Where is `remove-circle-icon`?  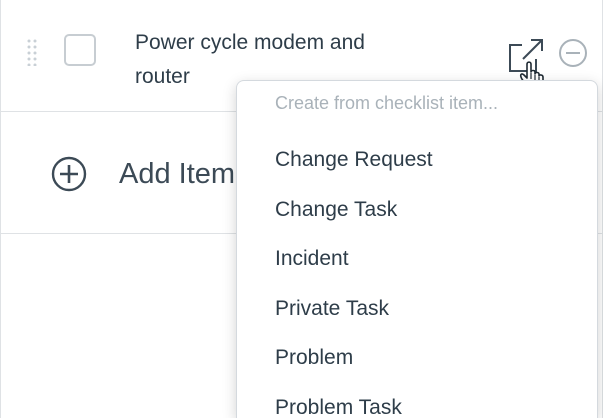
remove-circle-icon is located at coordinates (573, 53).